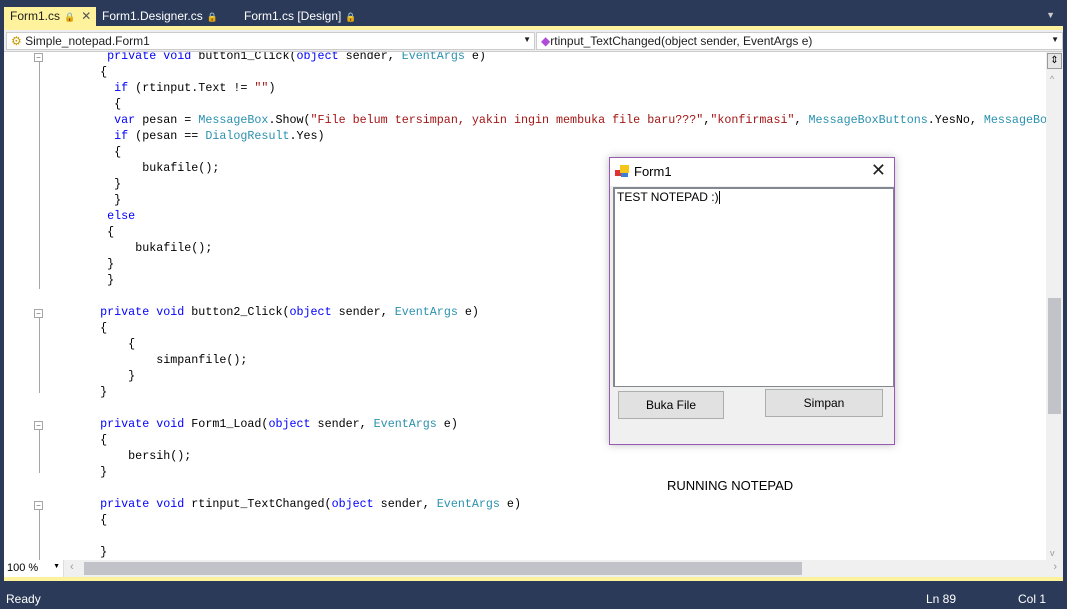  Describe the element at coordinates (546, 41) in the screenshot. I see `method-icon: ◆` at that location.